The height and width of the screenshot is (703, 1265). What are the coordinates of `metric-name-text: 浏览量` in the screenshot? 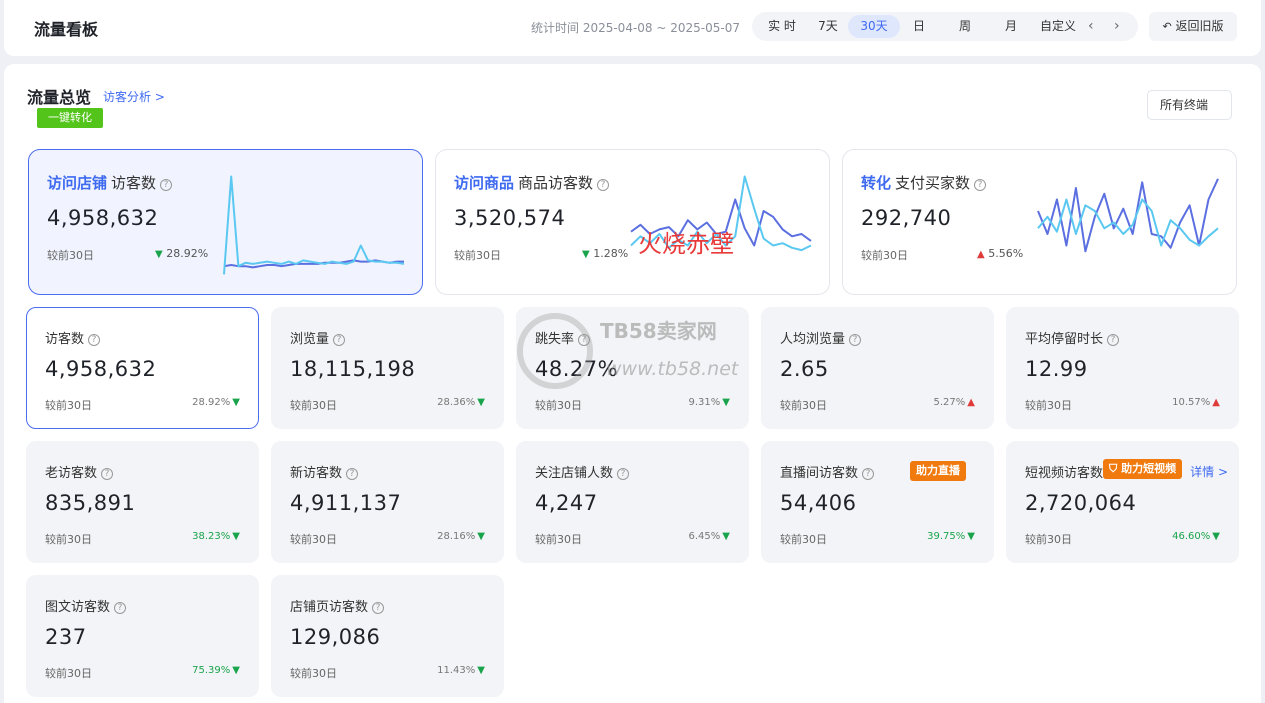 It's located at (310, 339).